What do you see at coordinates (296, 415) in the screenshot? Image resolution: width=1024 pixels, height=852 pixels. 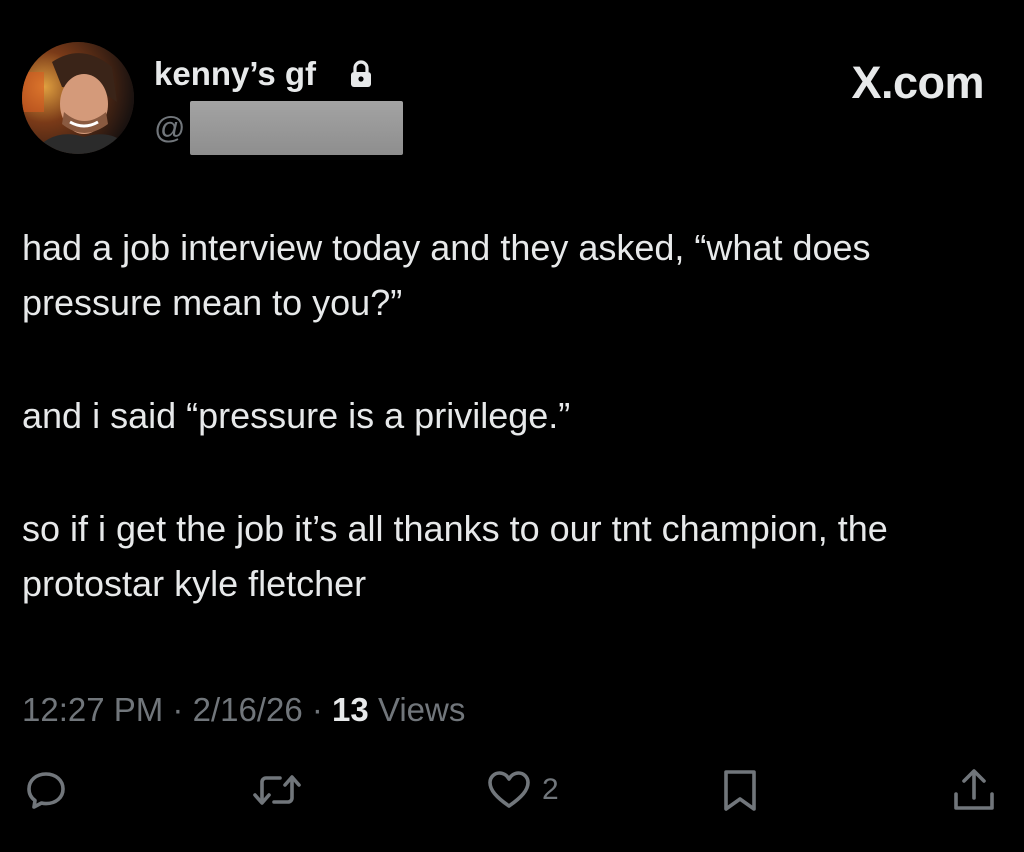 I see `tweet-paragraph: and i said “pressure is a privilege.”` at bounding box center [296, 415].